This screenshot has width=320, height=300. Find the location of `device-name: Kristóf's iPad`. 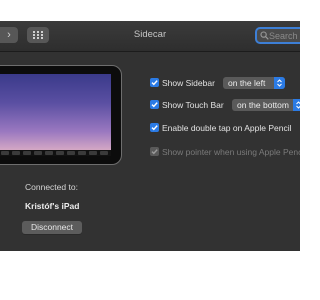

device-name: Kristóf's iPad is located at coordinates (52, 206).